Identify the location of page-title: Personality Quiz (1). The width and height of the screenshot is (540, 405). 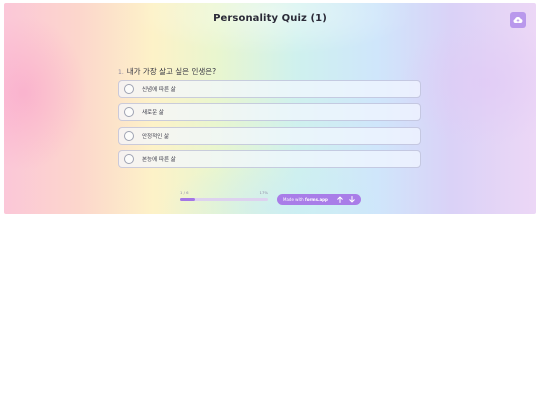
(270, 18).